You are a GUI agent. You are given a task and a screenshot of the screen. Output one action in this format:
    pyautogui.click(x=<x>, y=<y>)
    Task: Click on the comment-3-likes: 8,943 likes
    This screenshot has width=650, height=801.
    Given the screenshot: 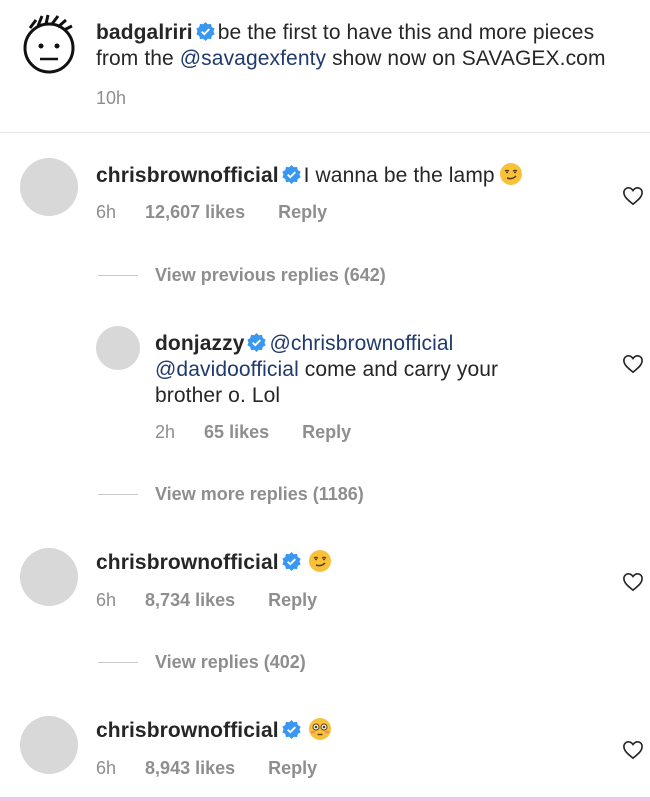 What is the action you would take?
    pyautogui.click(x=190, y=768)
    